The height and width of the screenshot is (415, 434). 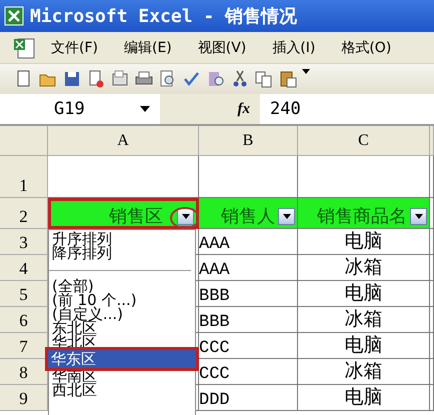 I want to click on menu-item: 文件(F), so click(x=74, y=47).